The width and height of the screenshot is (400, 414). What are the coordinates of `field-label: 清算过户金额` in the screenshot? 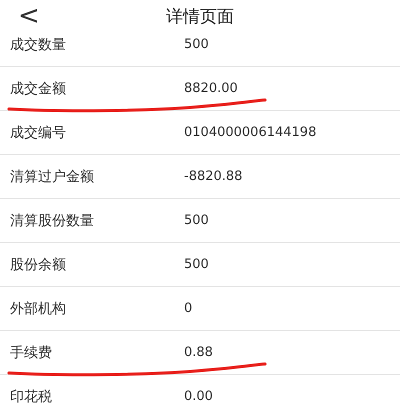 It's located at (52, 177).